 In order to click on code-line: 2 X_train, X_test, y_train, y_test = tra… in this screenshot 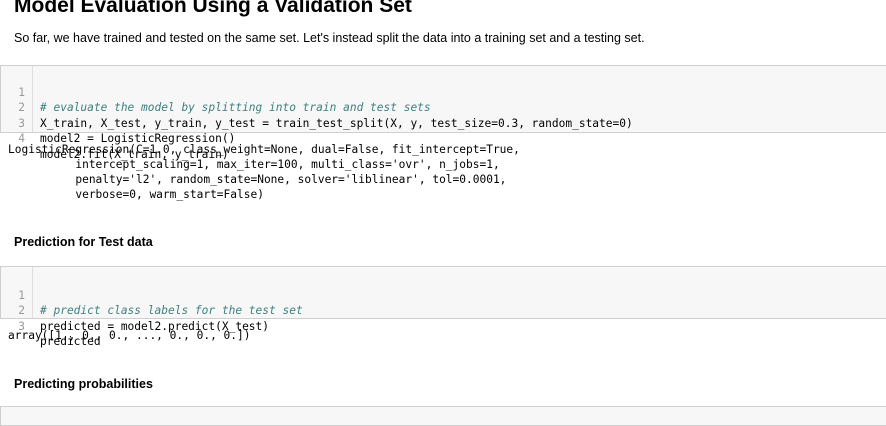, I will do `click(443, 107)`.